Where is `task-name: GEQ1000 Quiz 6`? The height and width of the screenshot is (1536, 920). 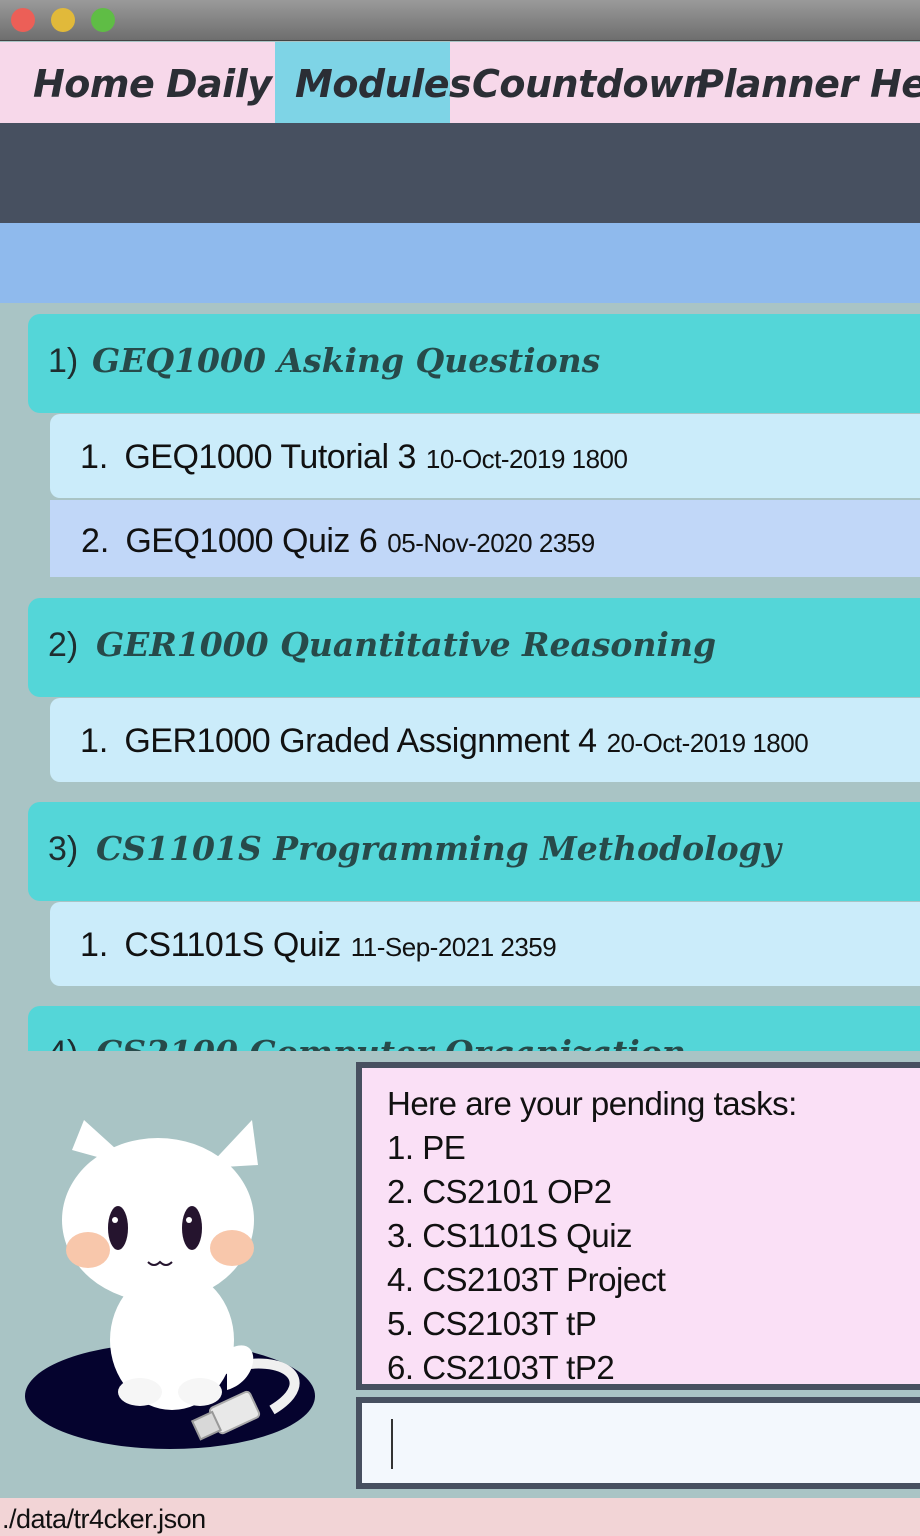 task-name: GEQ1000 Quiz 6 is located at coordinates (251, 541).